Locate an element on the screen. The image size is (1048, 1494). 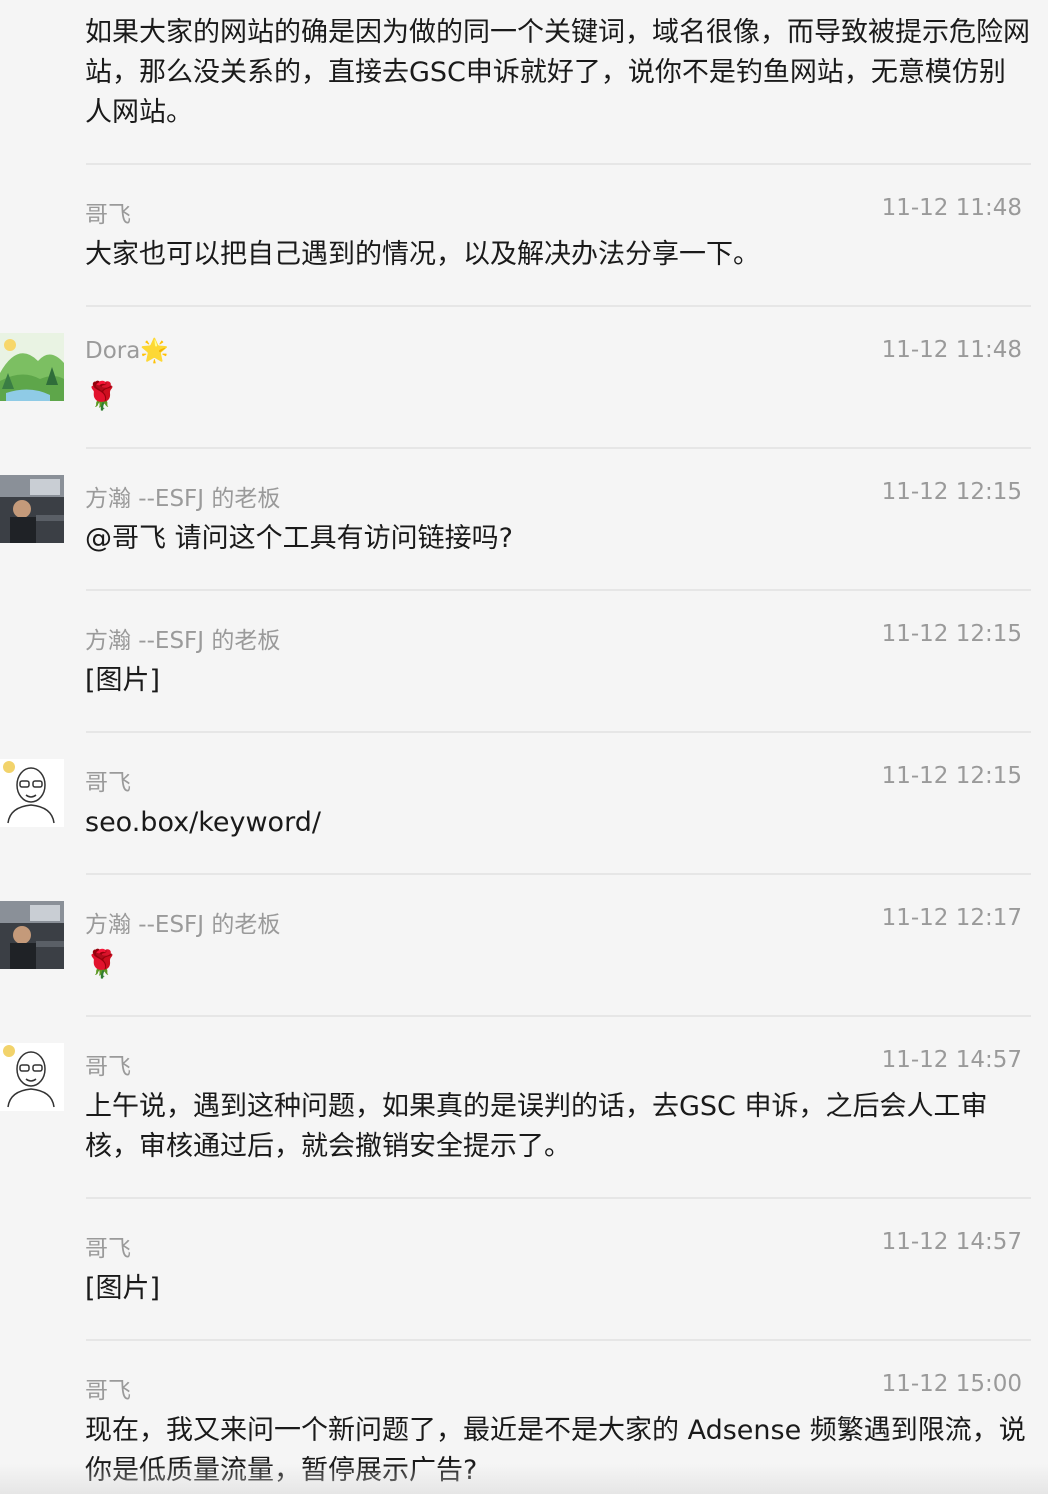
message-timestamp: 11-12 15:00 is located at coordinates (951, 1384).